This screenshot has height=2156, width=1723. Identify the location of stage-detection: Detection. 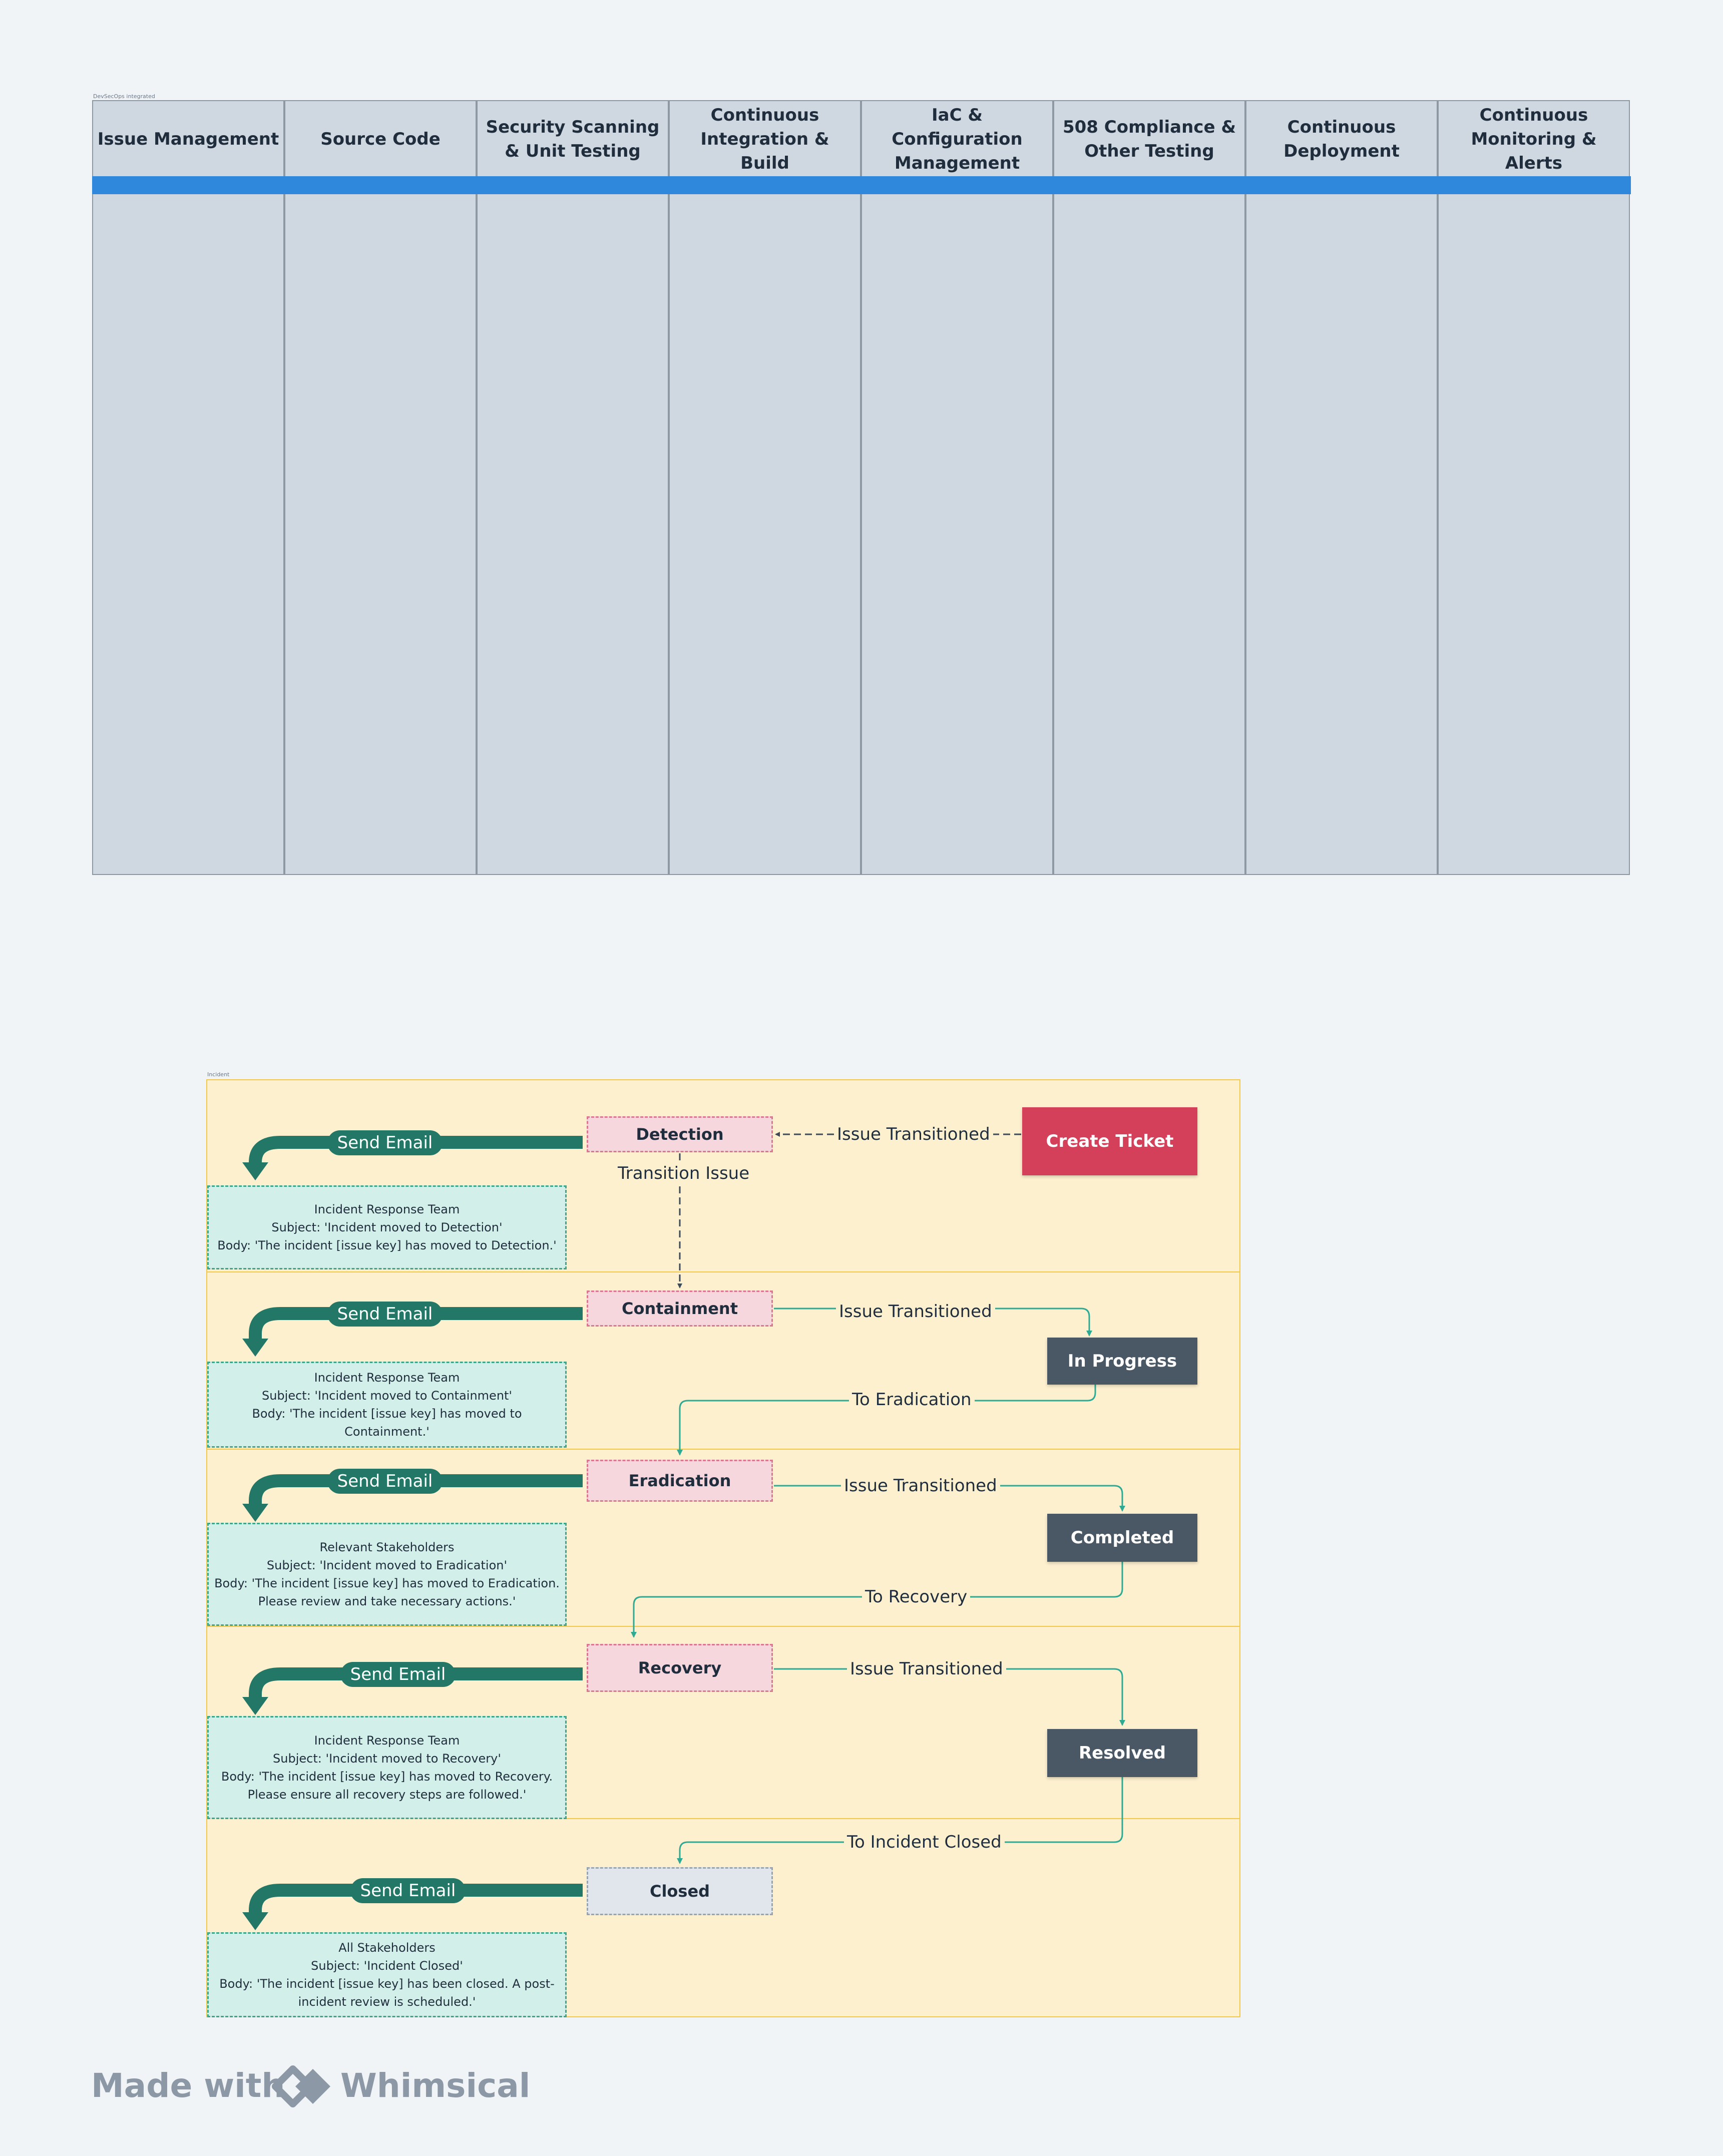
(680, 1134).